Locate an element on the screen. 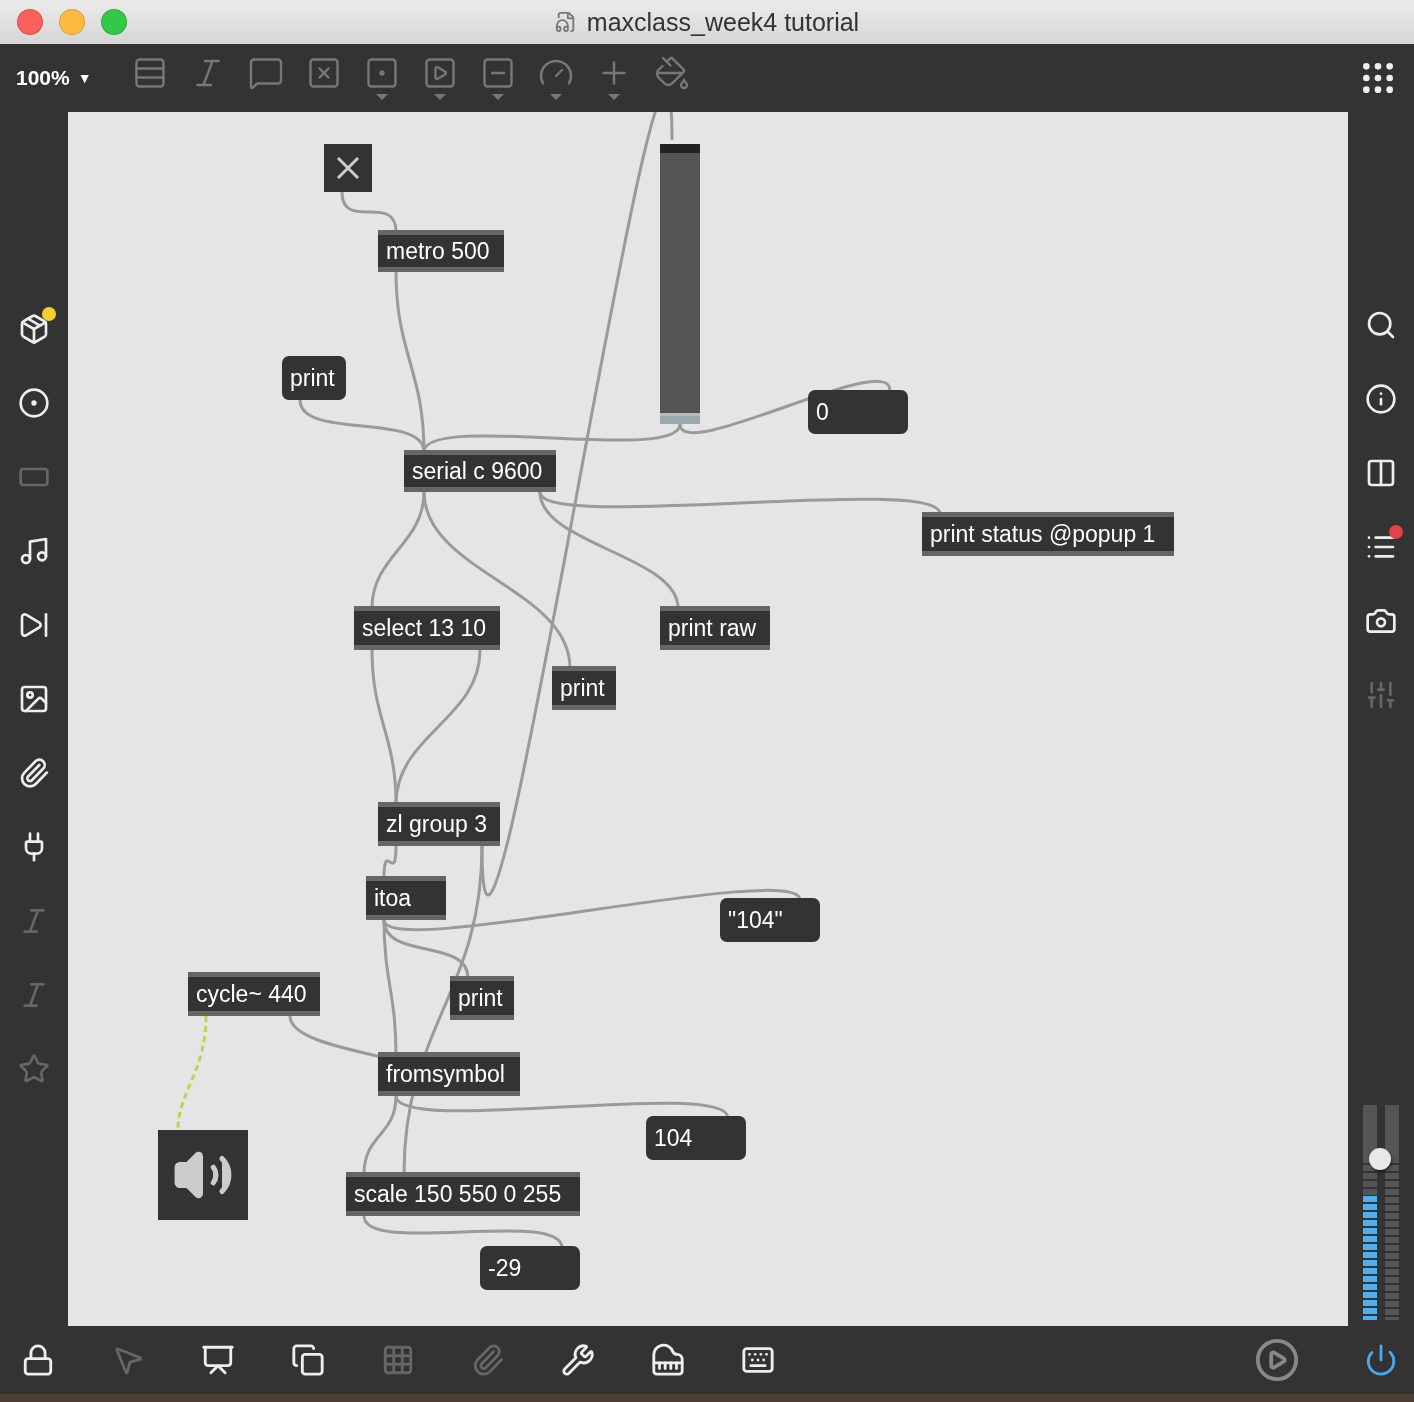 This screenshot has height=1402, width=1414. music-note-icon is located at coordinates (34, 551).